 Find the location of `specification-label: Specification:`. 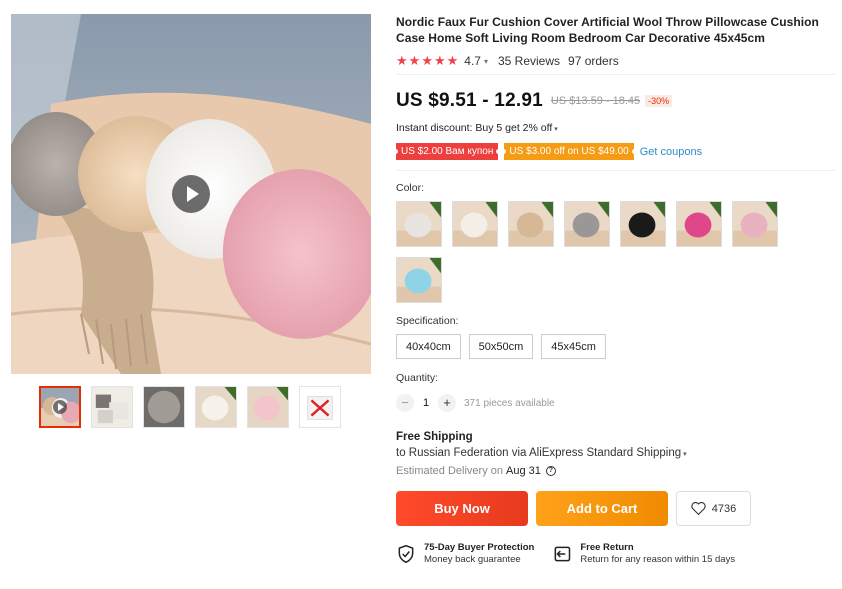

specification-label: Specification: is located at coordinates (427, 321).